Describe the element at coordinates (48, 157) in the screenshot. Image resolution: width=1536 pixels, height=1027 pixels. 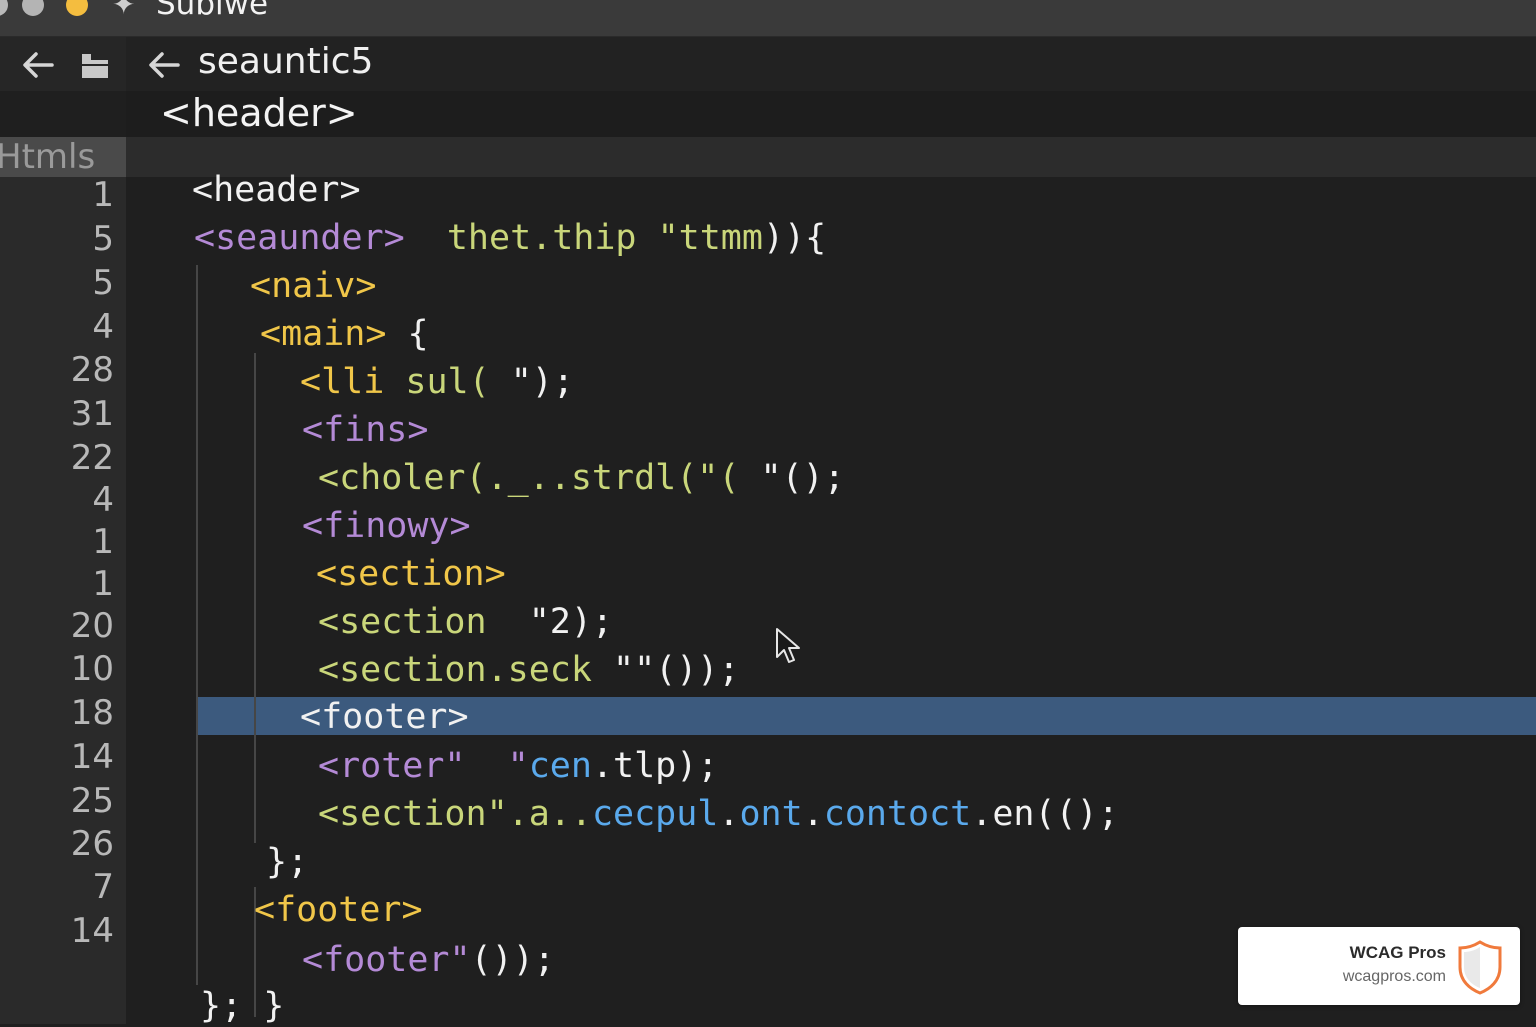
I see `tab-label: Htmls` at that location.